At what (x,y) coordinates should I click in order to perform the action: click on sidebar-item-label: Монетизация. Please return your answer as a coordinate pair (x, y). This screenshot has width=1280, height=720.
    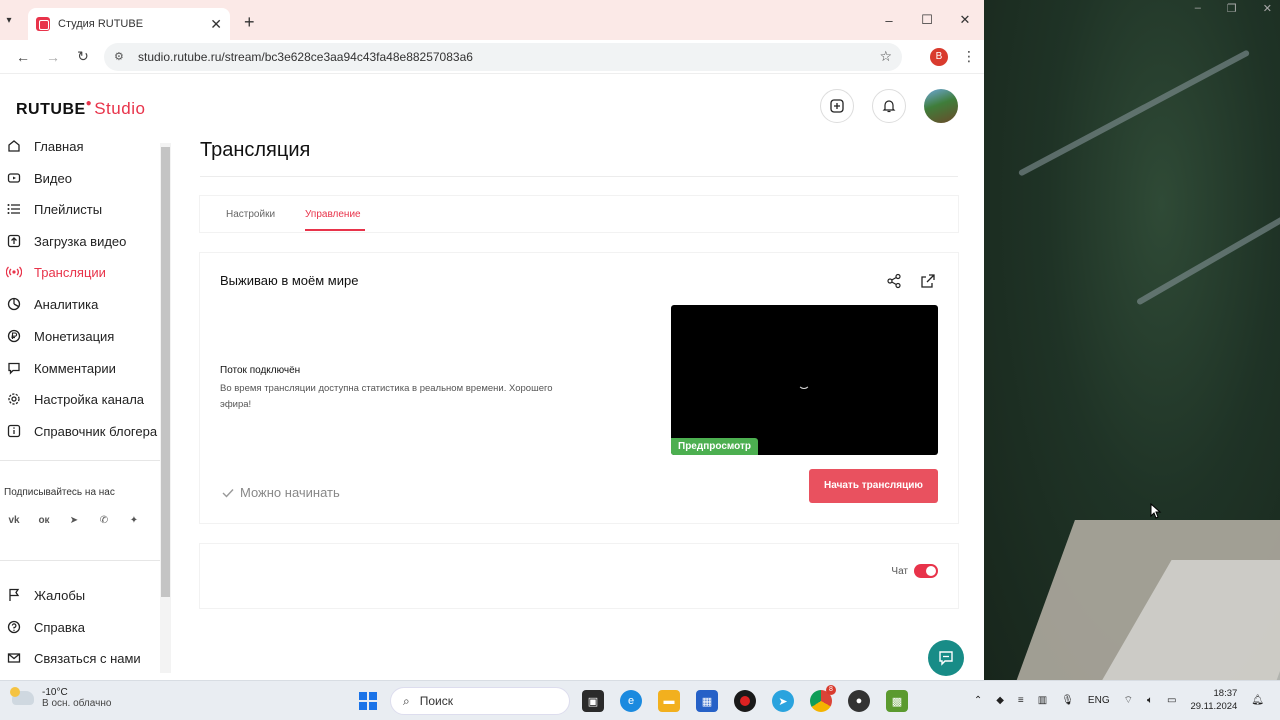
    Looking at the image, I should click on (74, 336).